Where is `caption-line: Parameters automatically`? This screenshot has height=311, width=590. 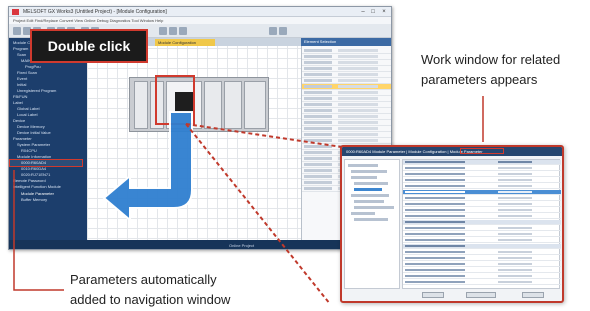
caption-line: Parameters automatically is located at coordinates (143, 279).